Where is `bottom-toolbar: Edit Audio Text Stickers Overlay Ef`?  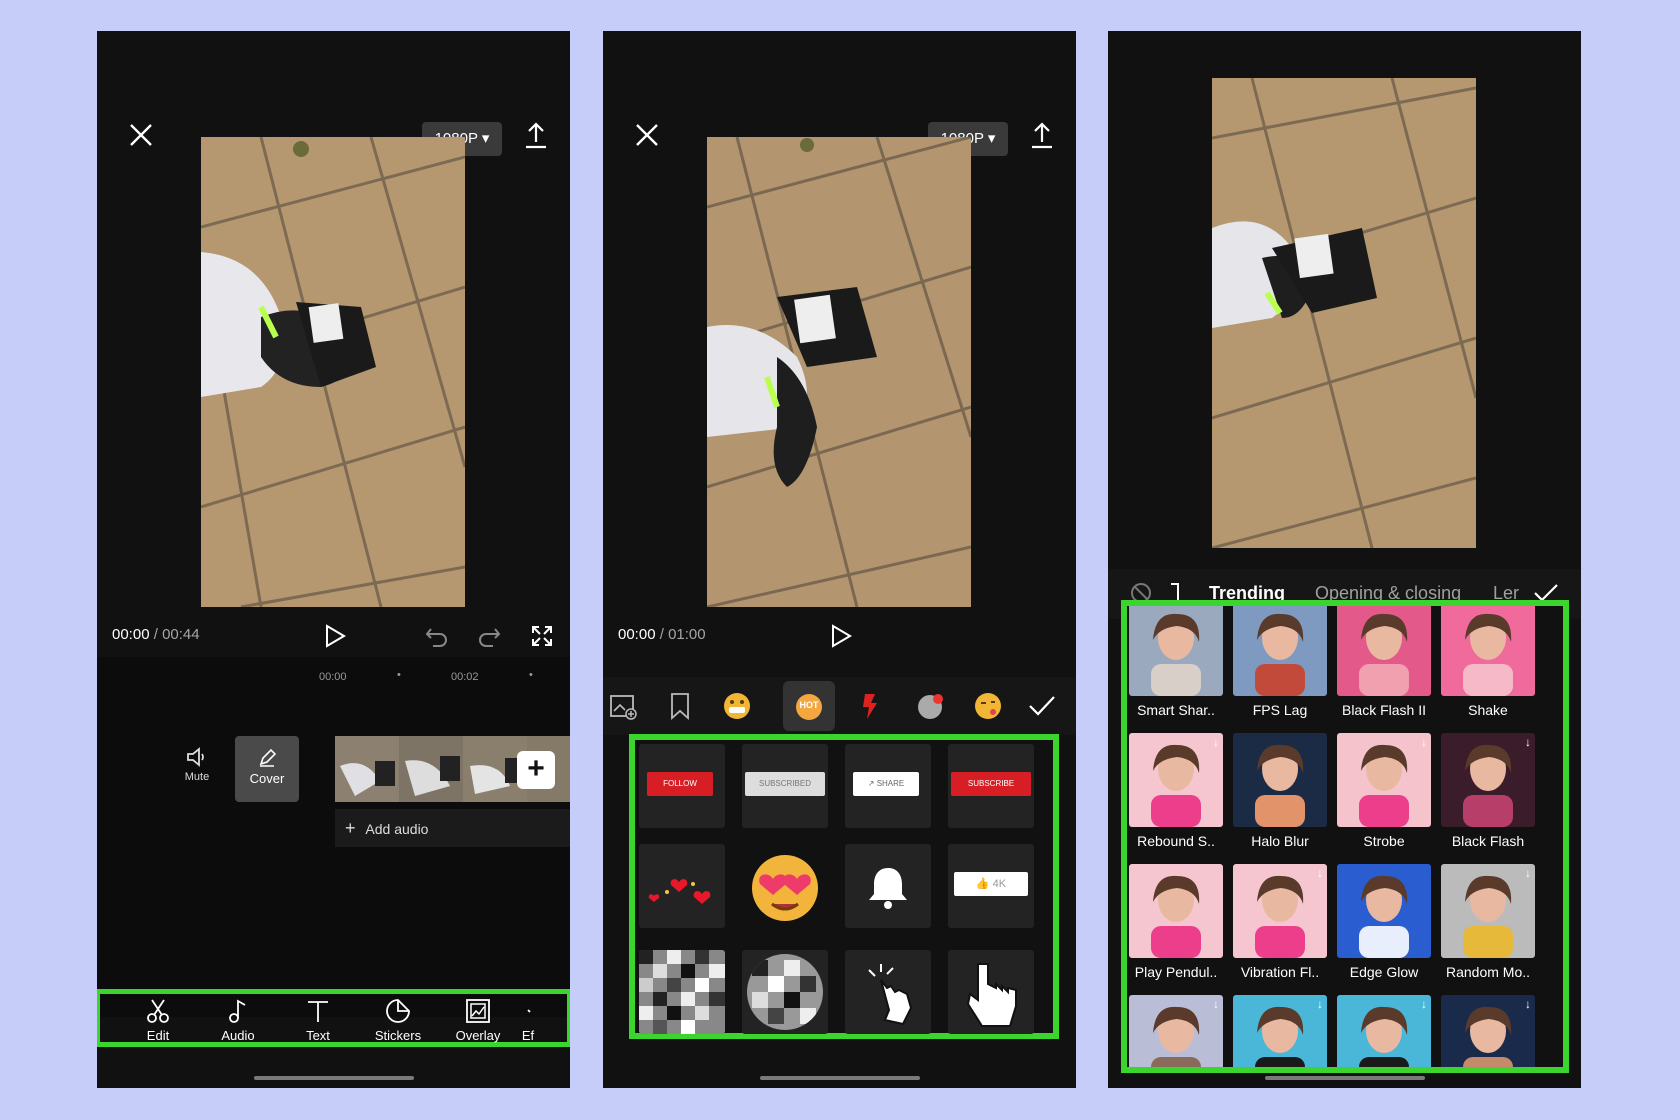
bottom-toolbar: Edit Audio Text Stickers Overlay Ef is located at coordinates (333, 1018).